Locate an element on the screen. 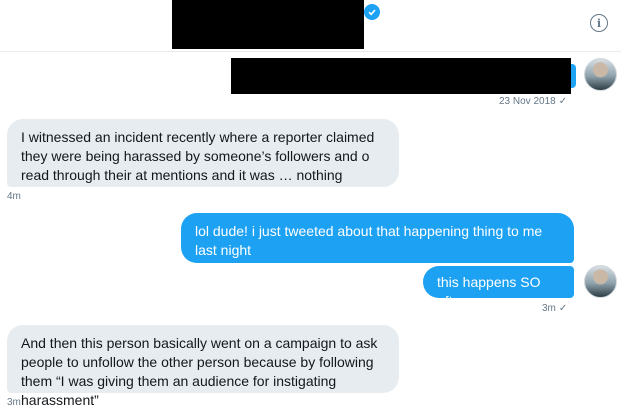  message-meta: 3m ✓ is located at coordinates (554, 308).